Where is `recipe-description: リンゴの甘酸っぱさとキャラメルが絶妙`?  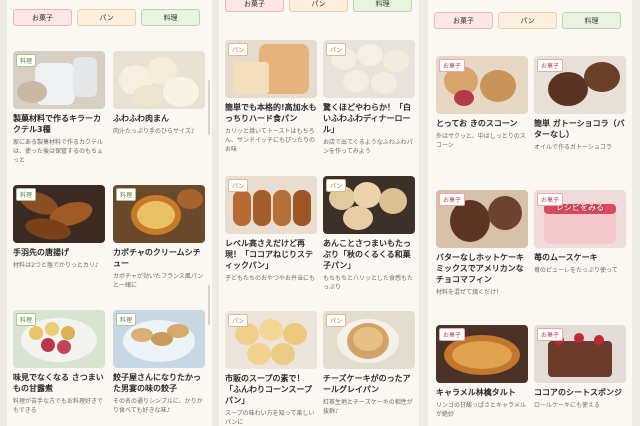
recipe-description: リンゴの甘酸っぱさとキャラメルが絶妙 is located at coordinates (481, 410).